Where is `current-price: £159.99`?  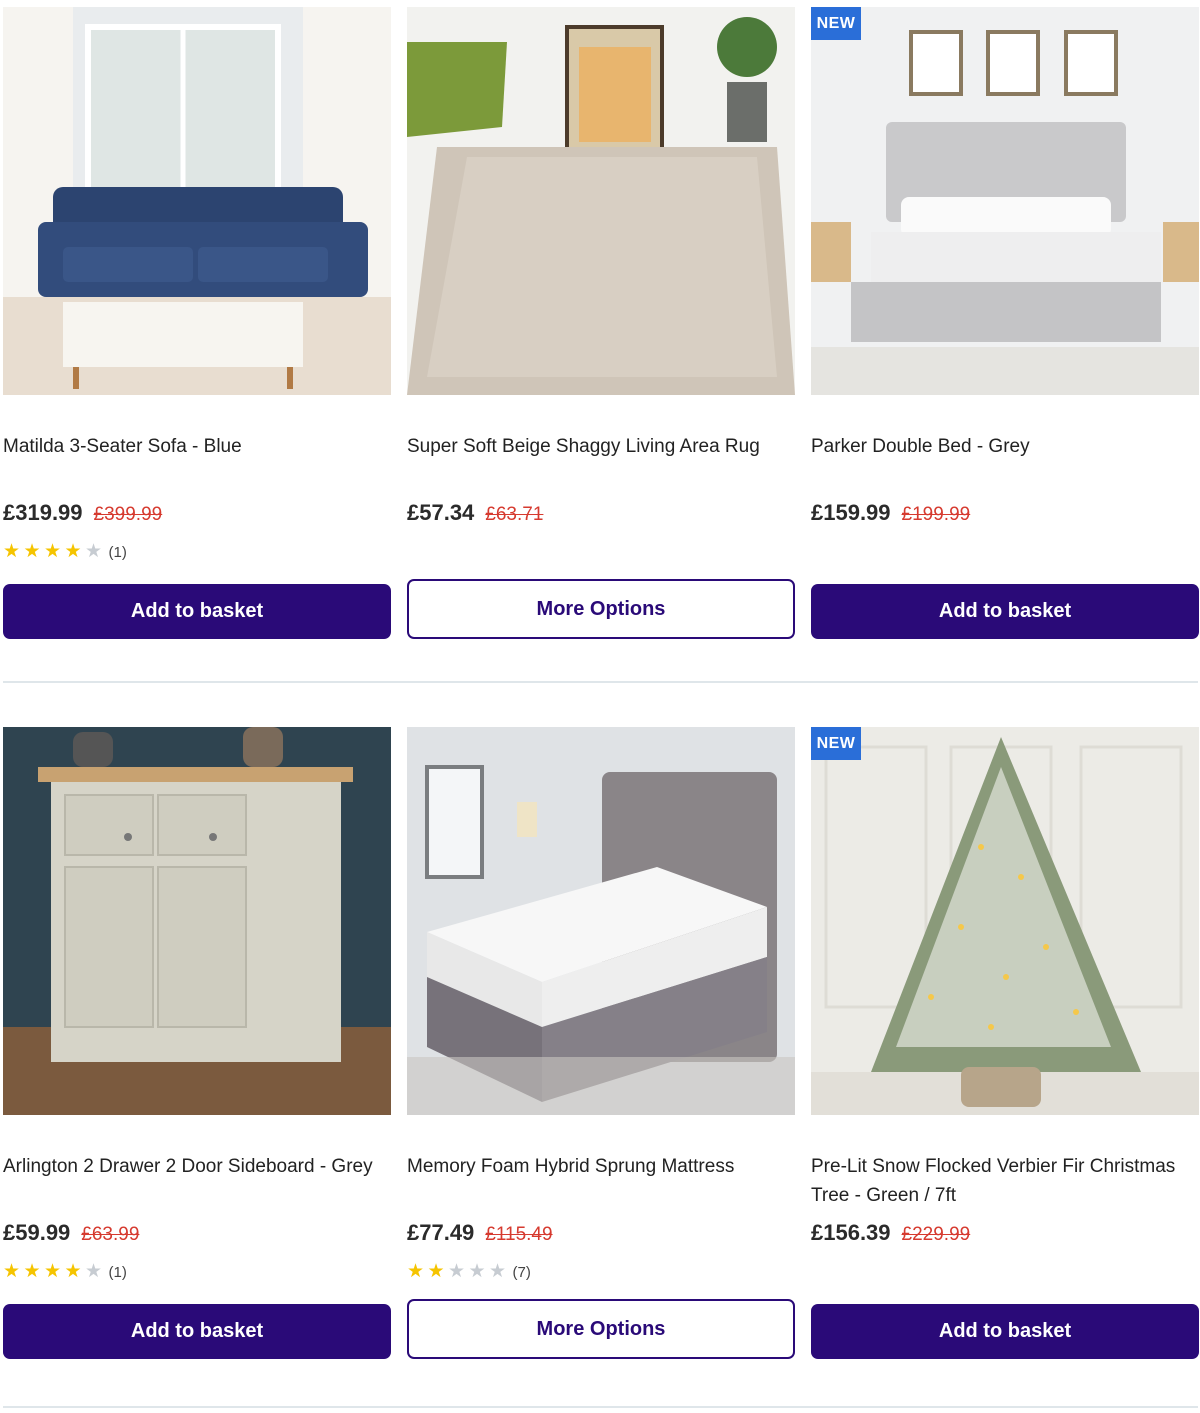 current-price: £159.99 is located at coordinates (851, 512).